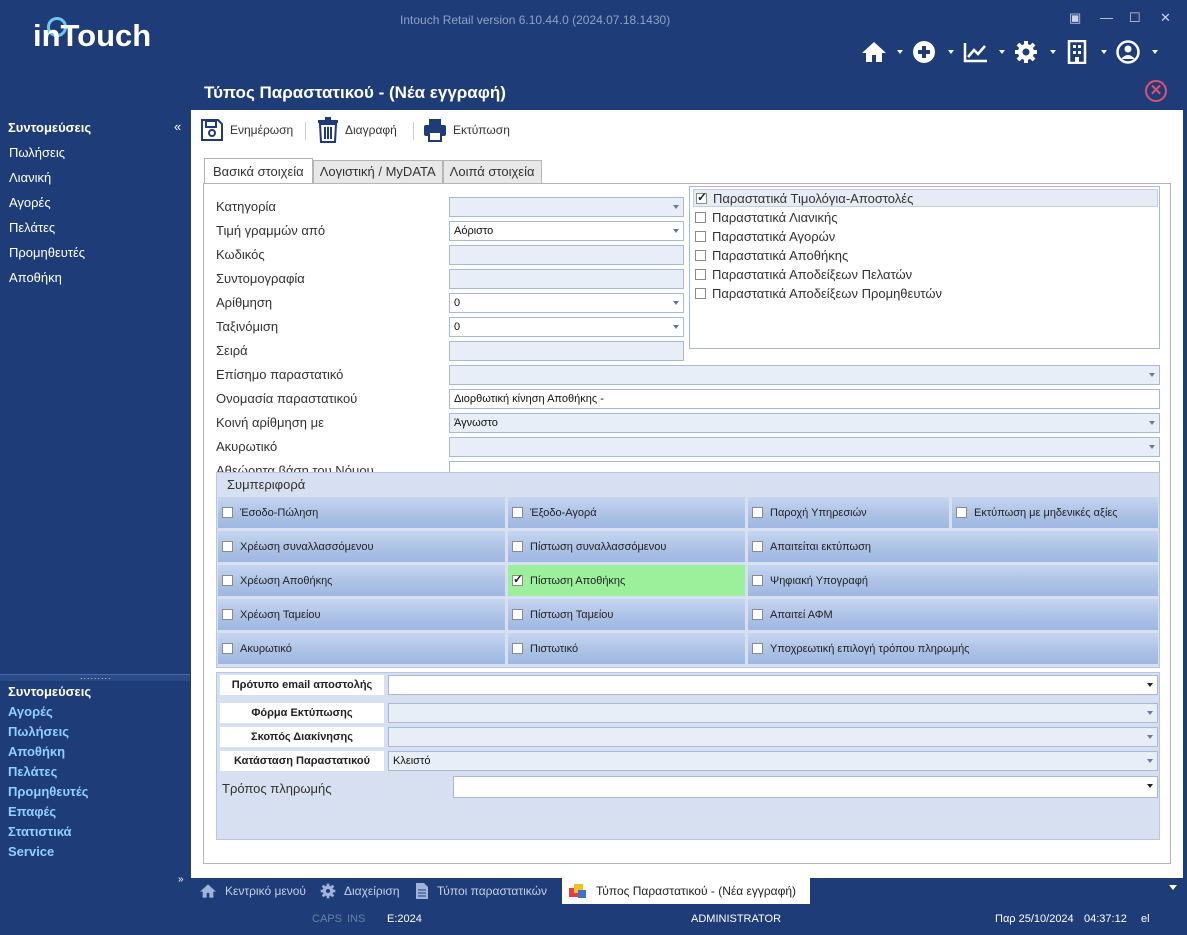 The width and height of the screenshot is (1187, 935). I want to click on sorting-select: 0, so click(566, 327).